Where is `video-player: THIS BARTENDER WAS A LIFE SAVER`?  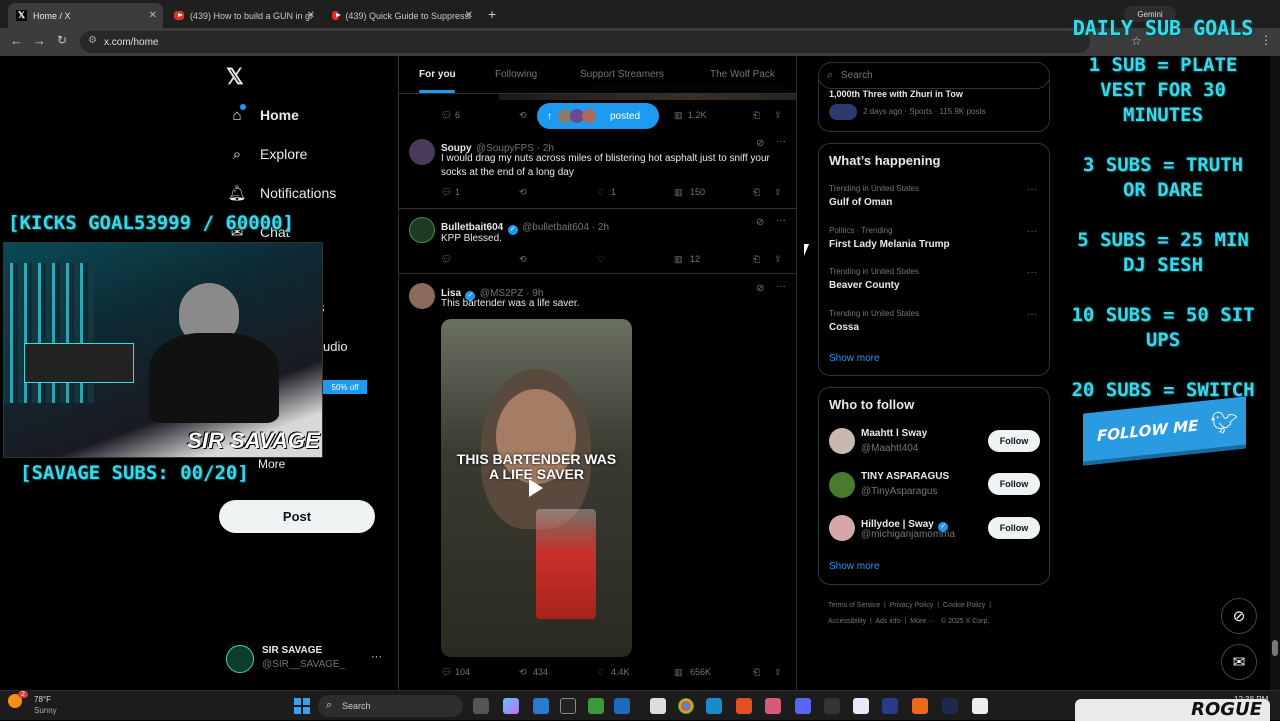
video-player: THIS BARTENDER WAS A LIFE SAVER is located at coordinates (536, 488).